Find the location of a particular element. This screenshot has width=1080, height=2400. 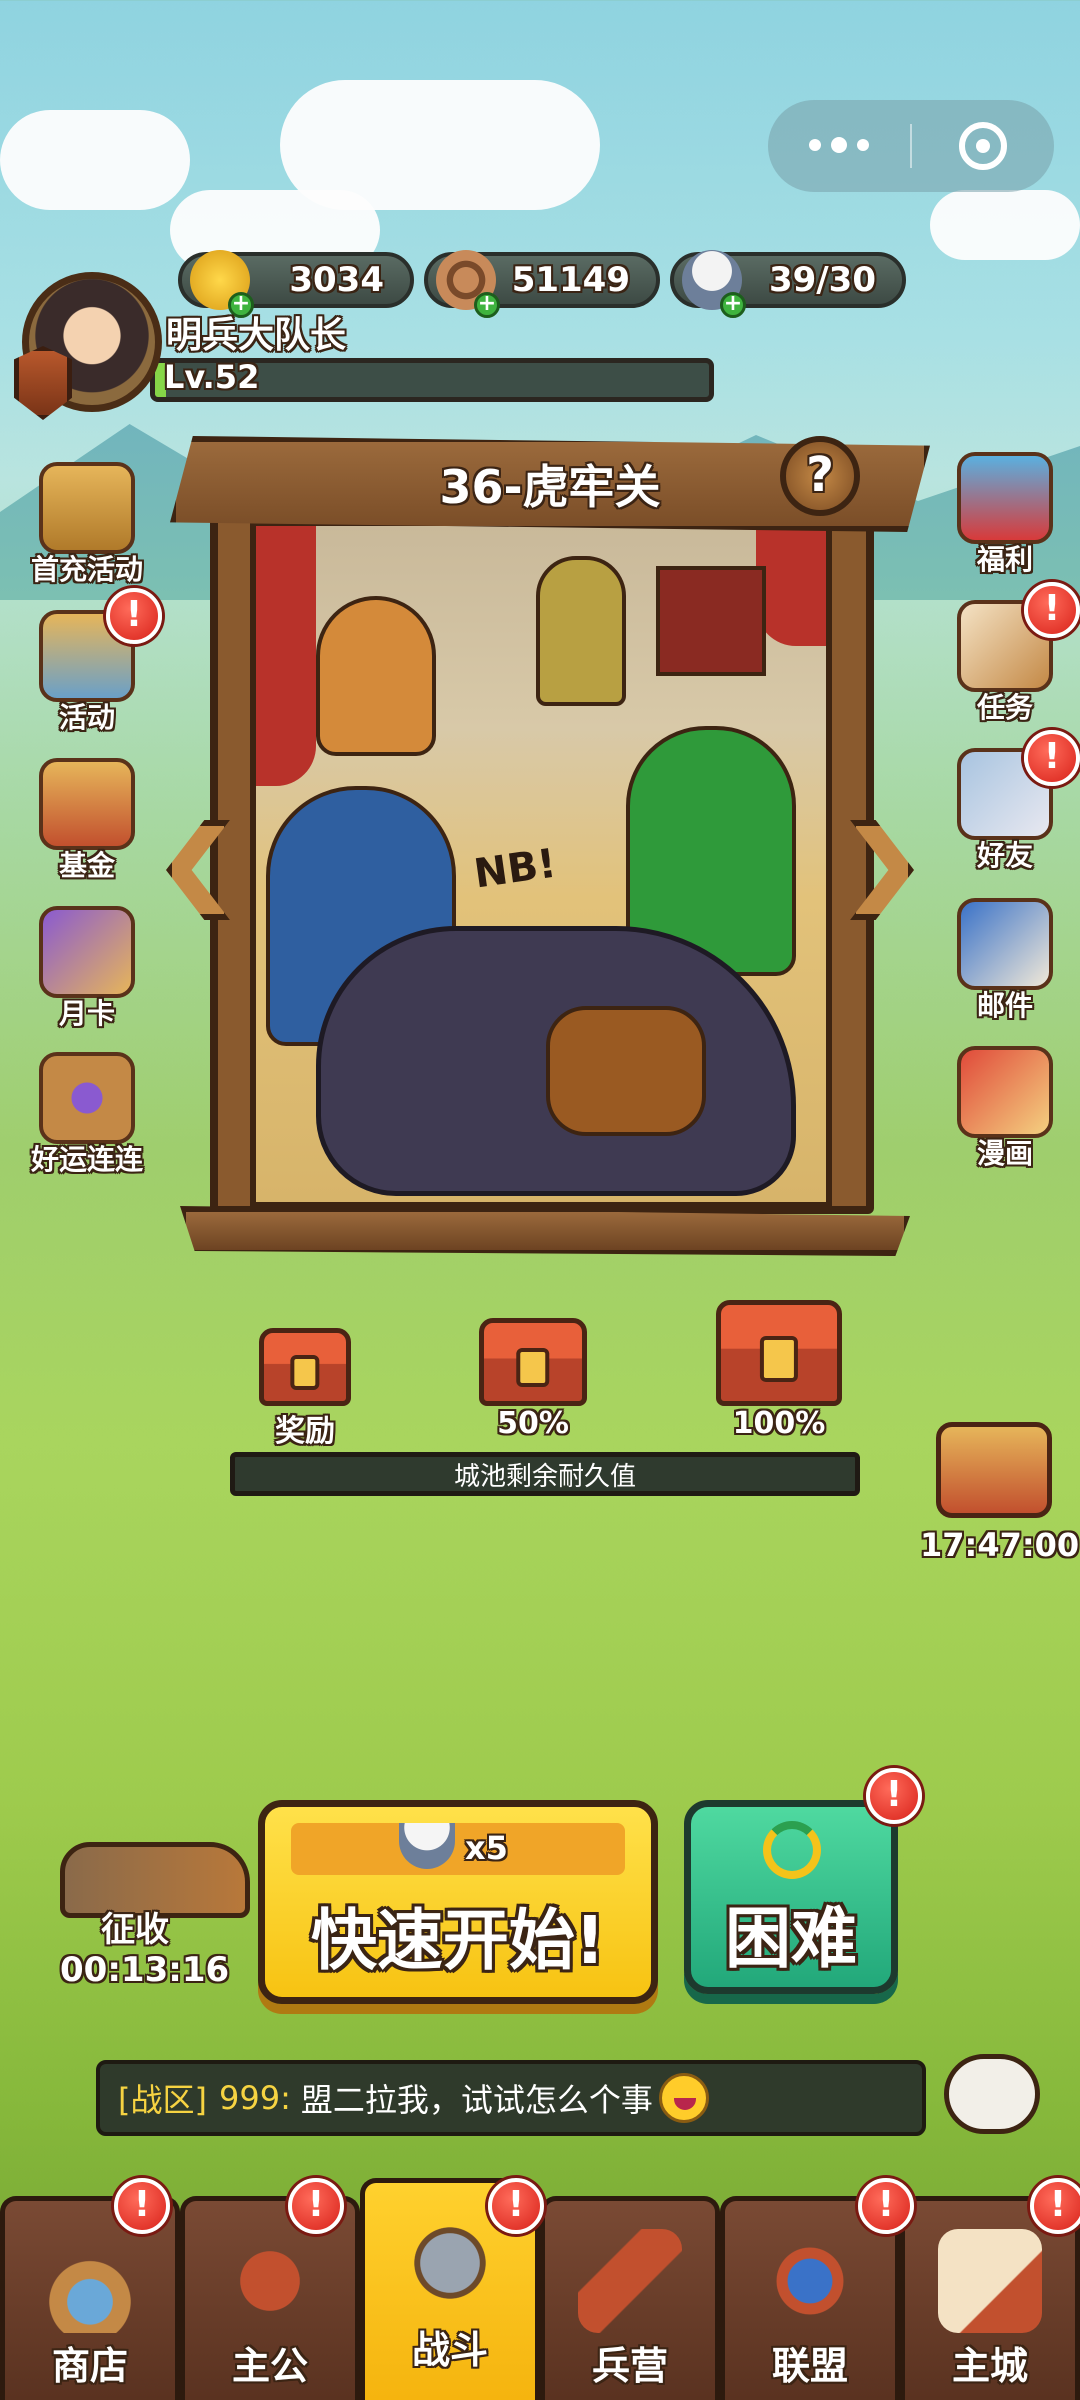

lucky-frame-icon is located at coordinates (87, 1098).